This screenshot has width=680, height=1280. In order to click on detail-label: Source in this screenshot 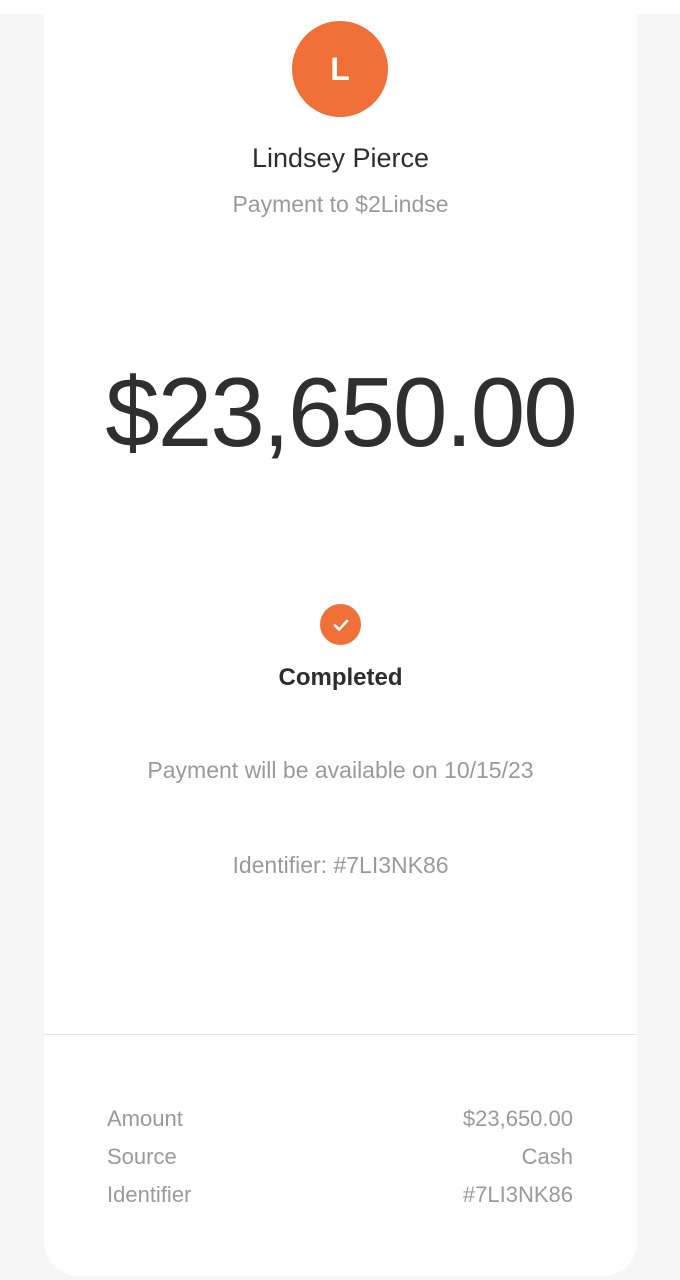, I will do `click(142, 1156)`.